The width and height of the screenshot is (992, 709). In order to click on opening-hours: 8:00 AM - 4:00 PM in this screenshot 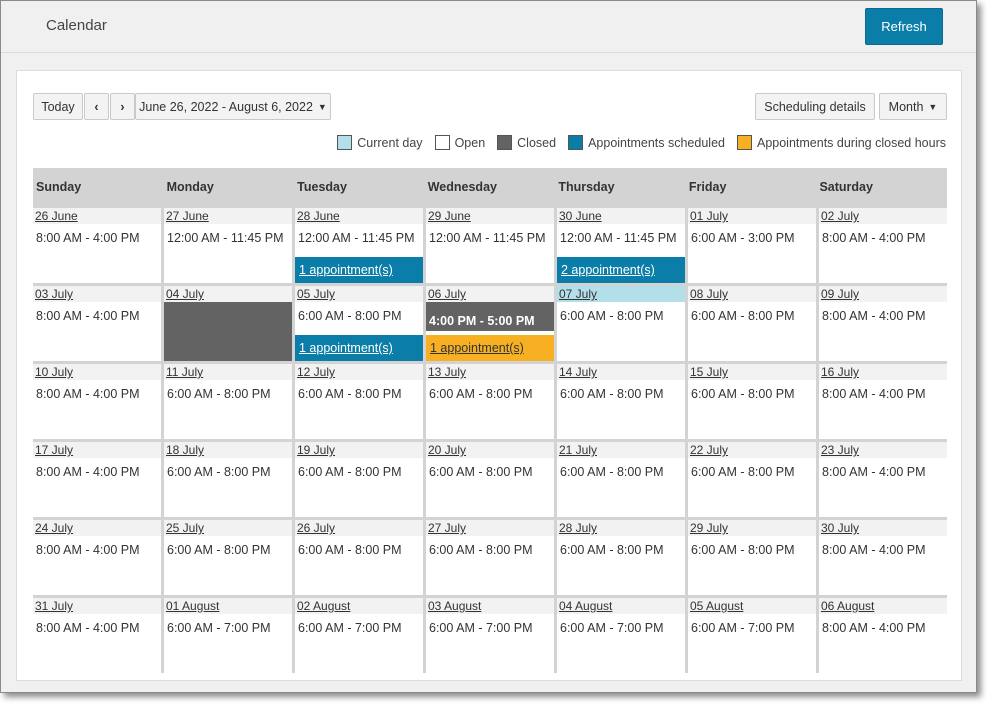, I will do `click(88, 628)`.